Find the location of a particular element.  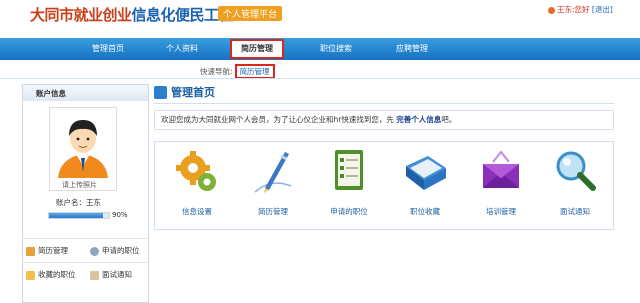

card-label: 信息设置 is located at coordinates (197, 211).